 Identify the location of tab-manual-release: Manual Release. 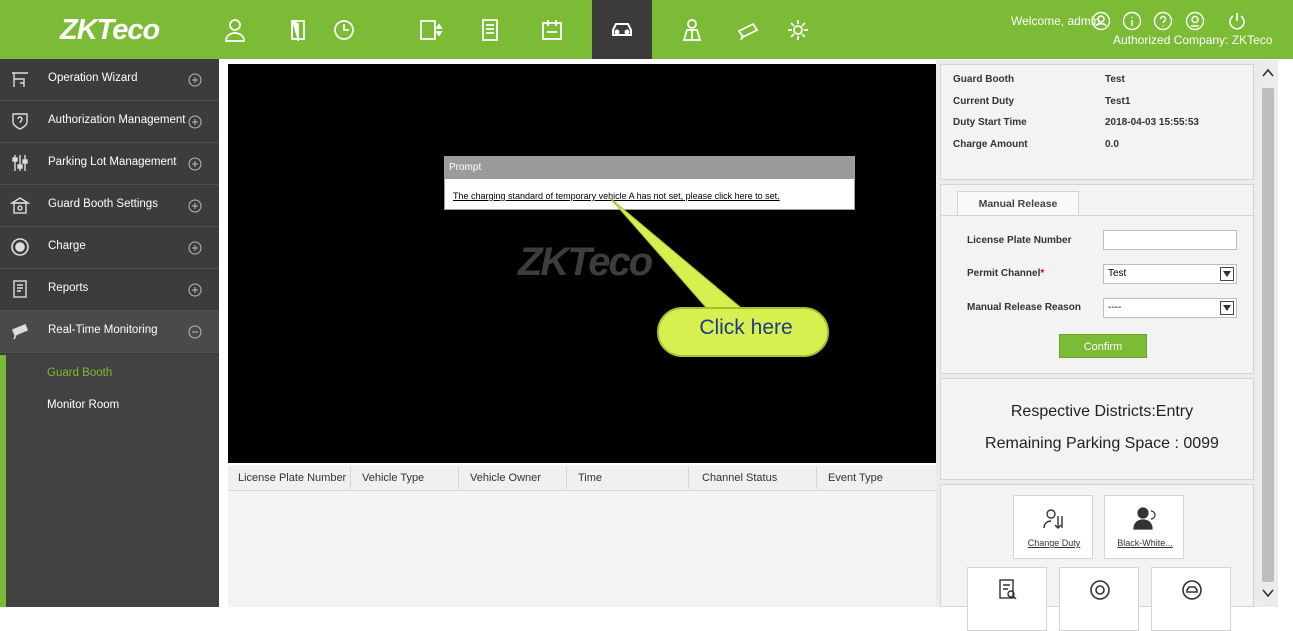
(1018, 203).